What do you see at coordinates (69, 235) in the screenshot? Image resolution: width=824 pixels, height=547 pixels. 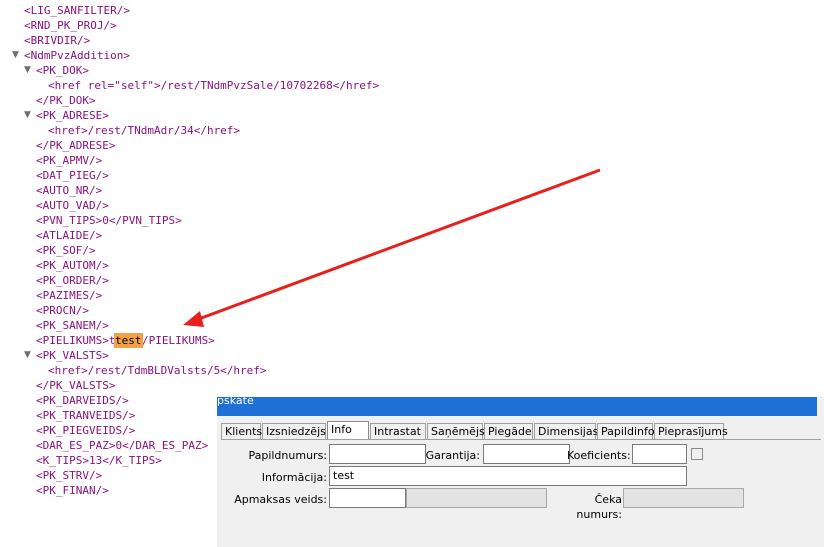 I see `xml-line: <ATLAIDE/>` at bounding box center [69, 235].